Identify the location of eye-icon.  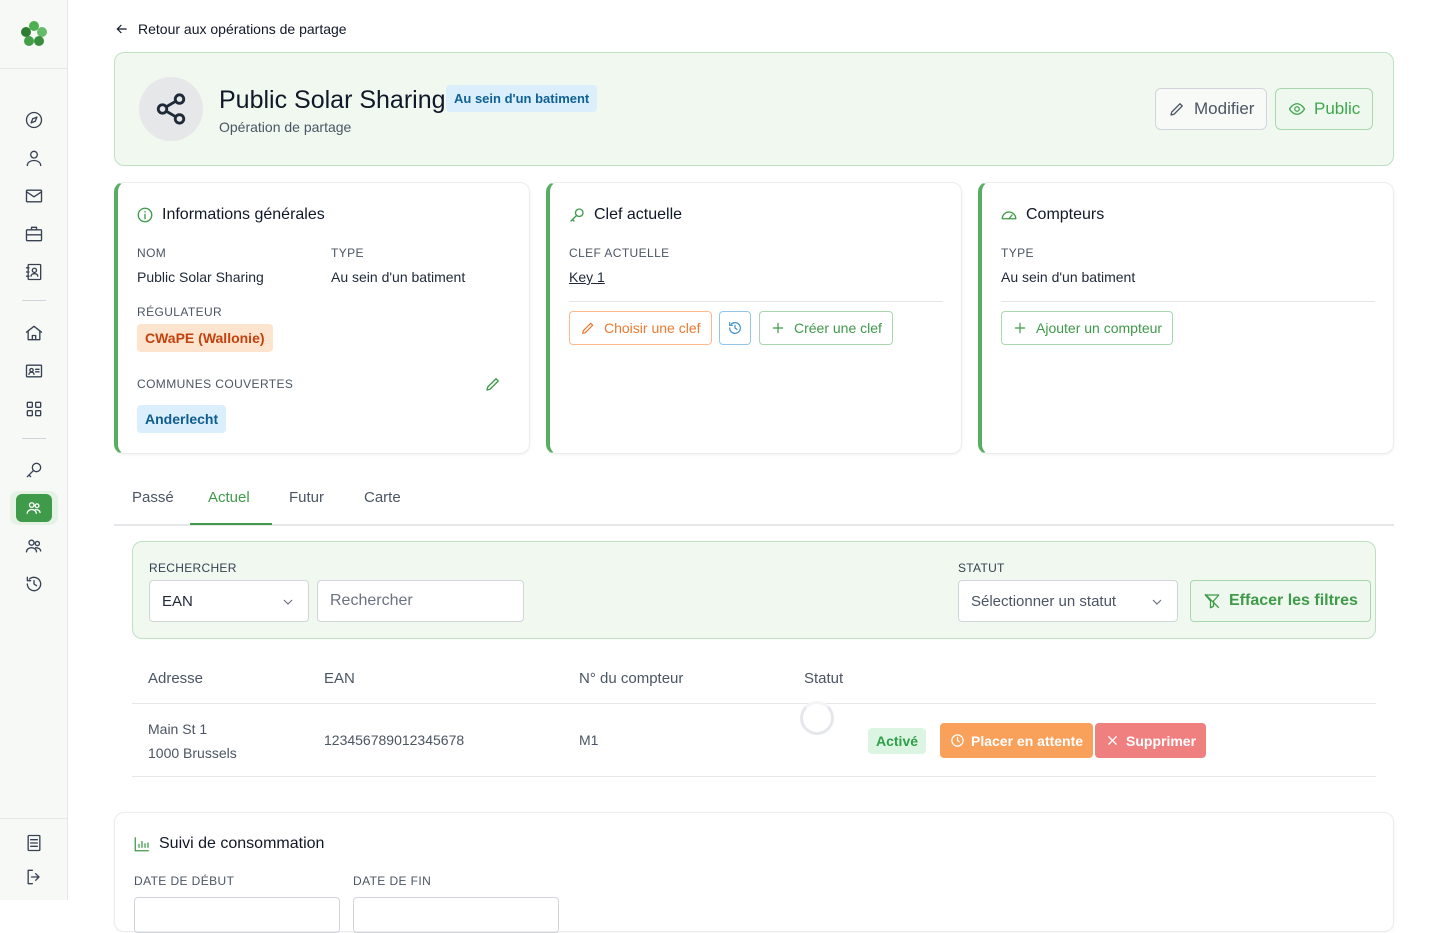
(1297, 109).